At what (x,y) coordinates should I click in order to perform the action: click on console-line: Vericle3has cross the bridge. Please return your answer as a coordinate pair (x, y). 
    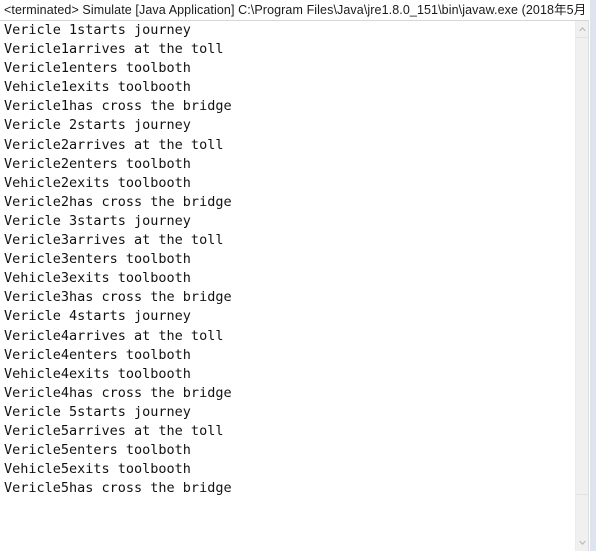
    Looking at the image, I should click on (118, 297).